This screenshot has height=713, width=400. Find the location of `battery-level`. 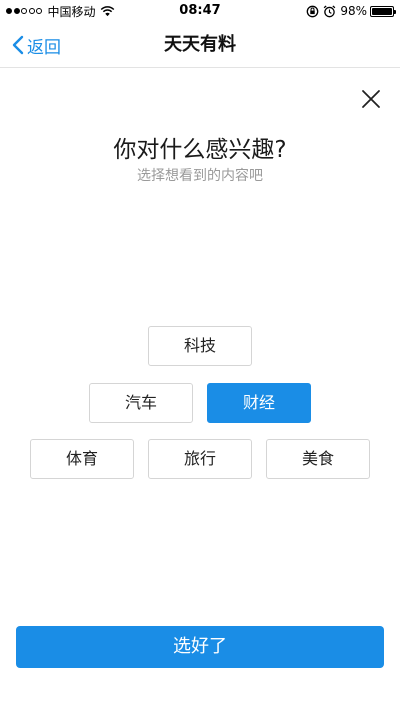

battery-level is located at coordinates (382, 11).